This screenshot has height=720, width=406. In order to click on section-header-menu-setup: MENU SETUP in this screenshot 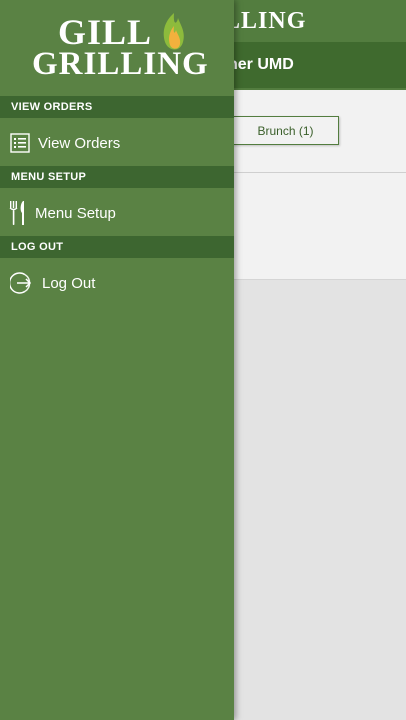, I will do `click(117, 177)`.